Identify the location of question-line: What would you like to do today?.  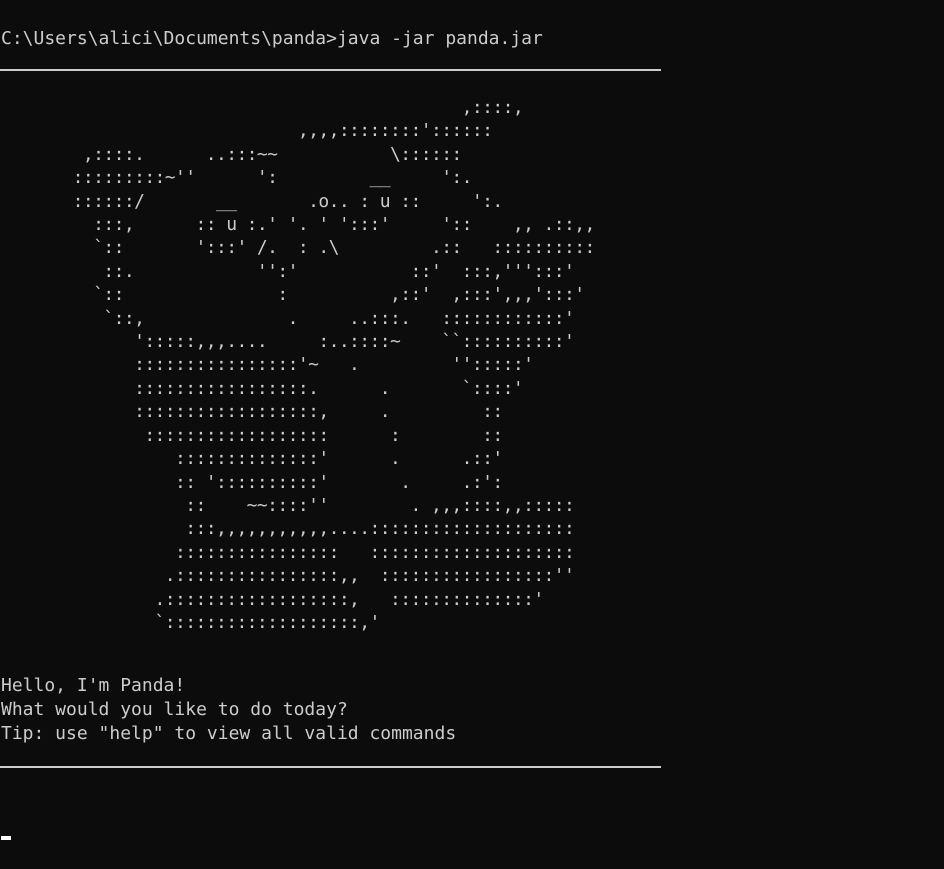
(174, 709).